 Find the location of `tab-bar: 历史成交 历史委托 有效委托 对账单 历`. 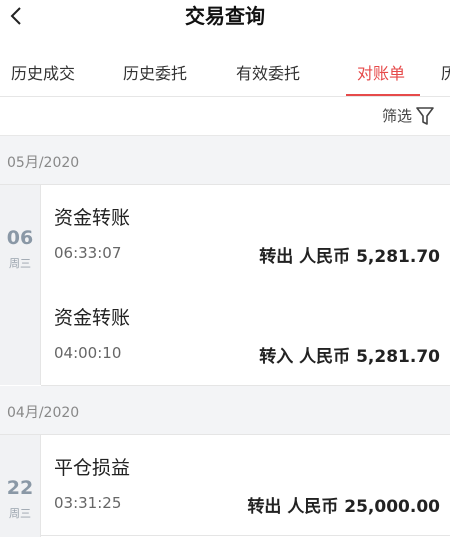

tab-bar: 历史成交 历史委托 有效委托 对账单 历 is located at coordinates (225, 67).